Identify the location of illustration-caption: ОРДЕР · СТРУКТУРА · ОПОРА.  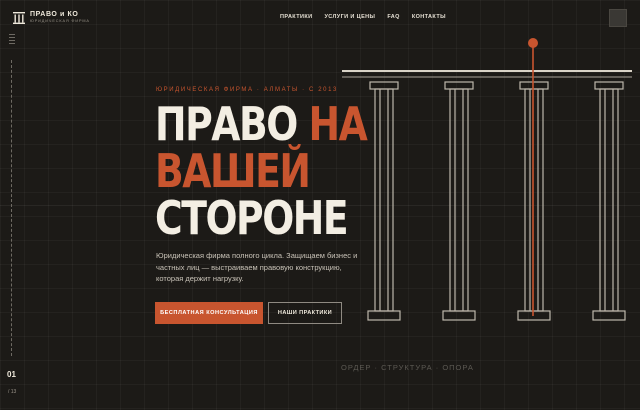
(407, 367).